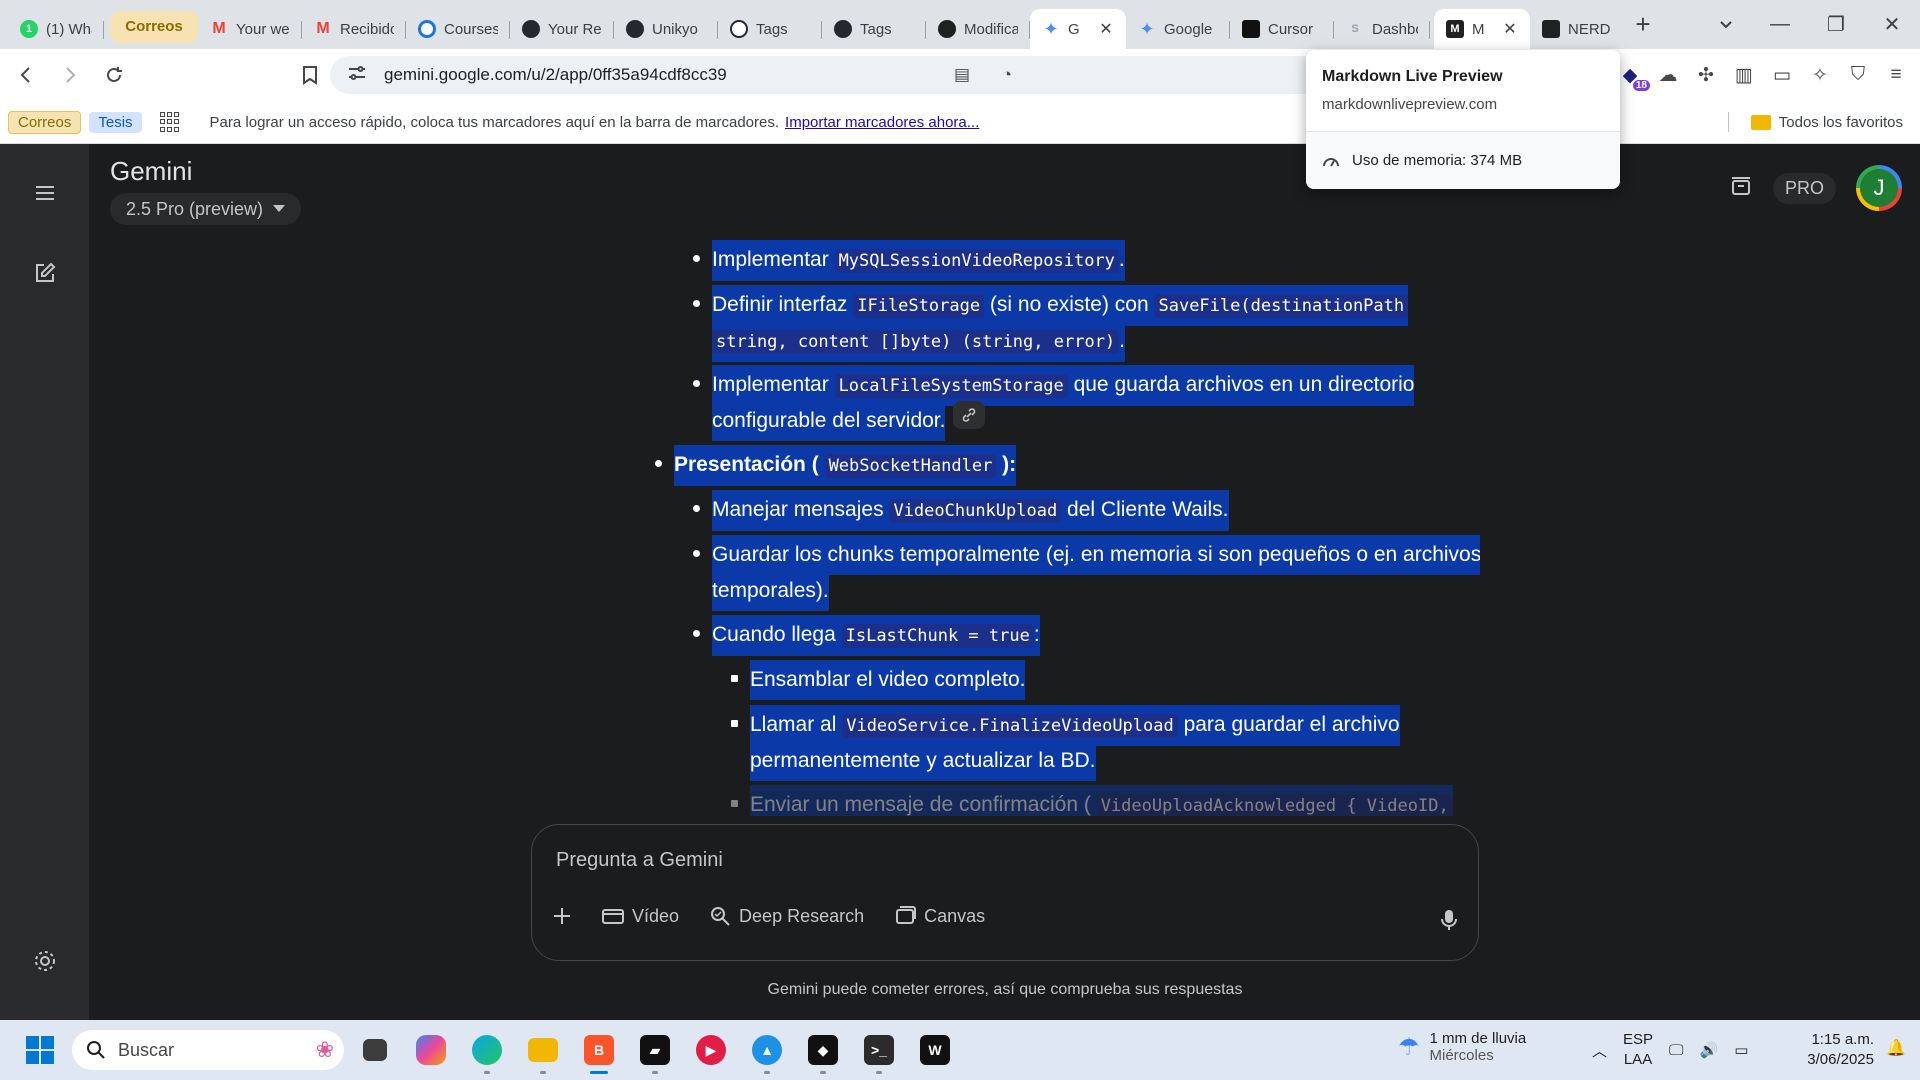 Image resolution: width=1920 pixels, height=1080 pixels. Describe the element at coordinates (786, 916) in the screenshot. I see `deep-research-button: Deep Research` at that location.